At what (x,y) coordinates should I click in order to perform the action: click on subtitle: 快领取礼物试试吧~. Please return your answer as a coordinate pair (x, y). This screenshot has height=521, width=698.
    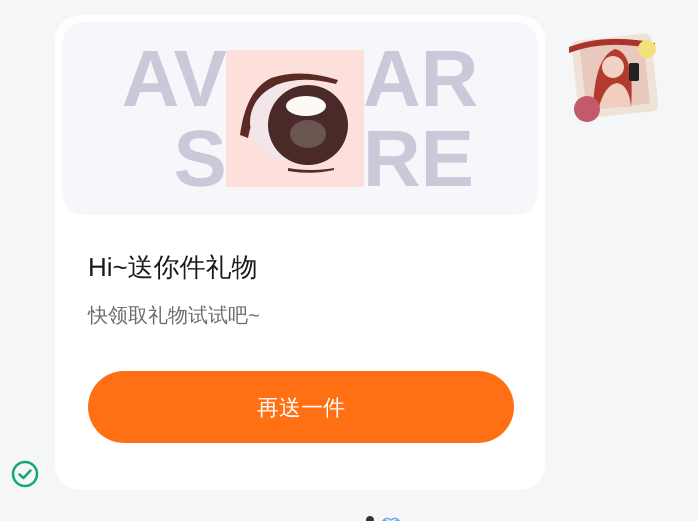
    Looking at the image, I should click on (174, 316).